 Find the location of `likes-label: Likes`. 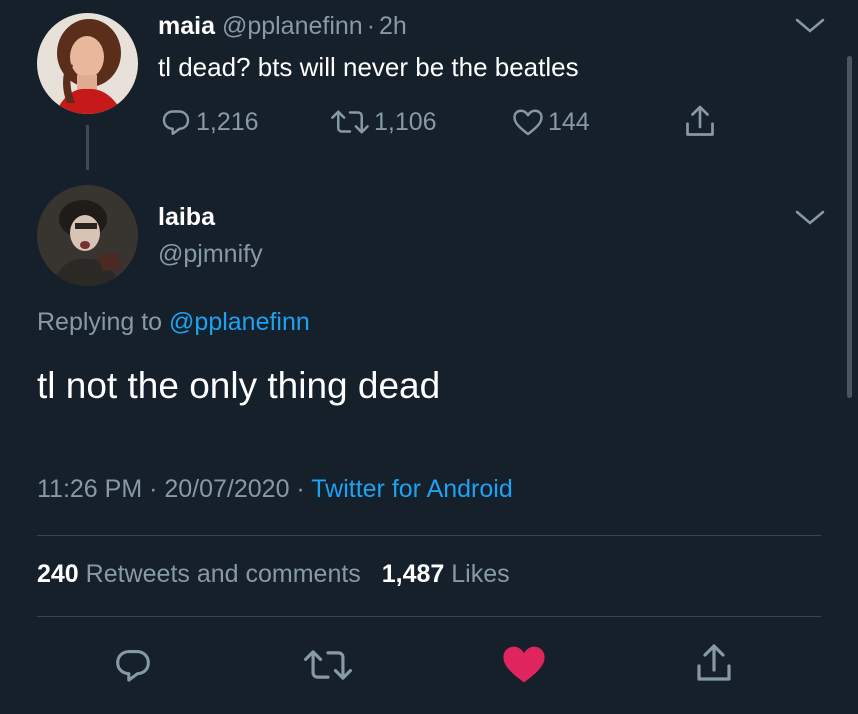

likes-label: Likes is located at coordinates (480, 574).